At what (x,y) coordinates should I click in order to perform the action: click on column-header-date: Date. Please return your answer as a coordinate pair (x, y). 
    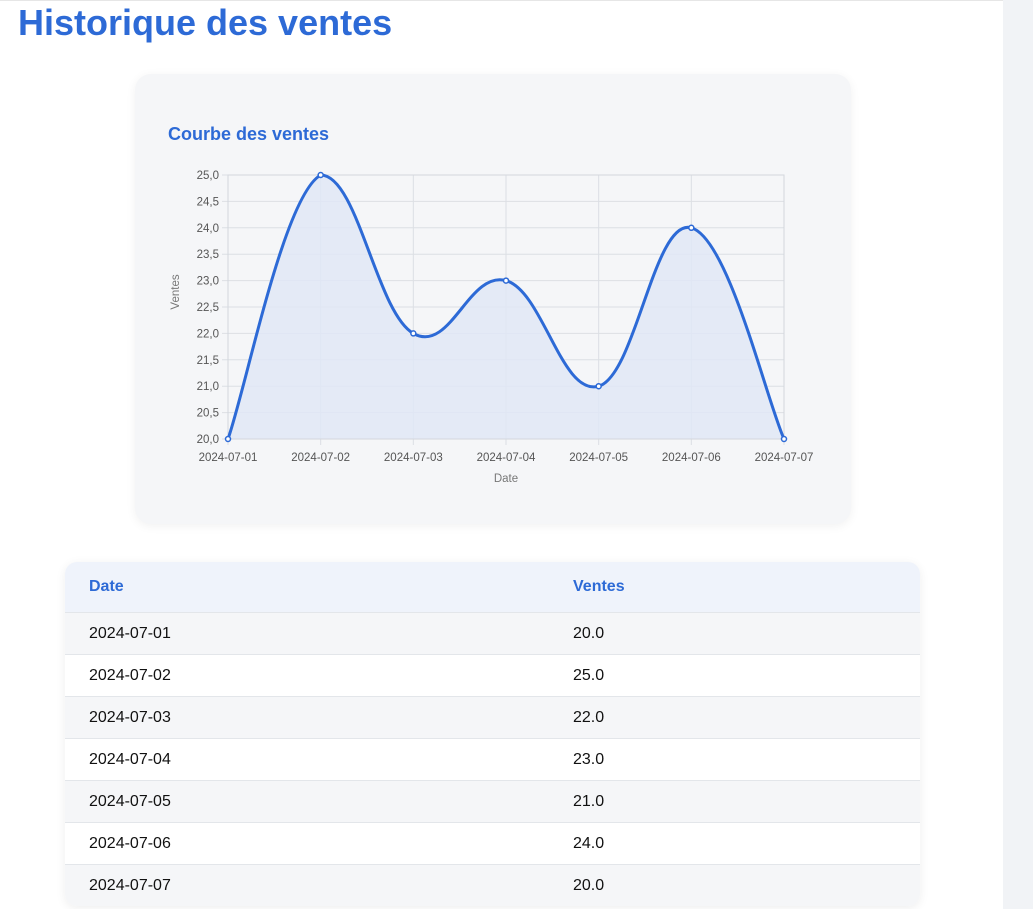
    Looking at the image, I should click on (307, 587).